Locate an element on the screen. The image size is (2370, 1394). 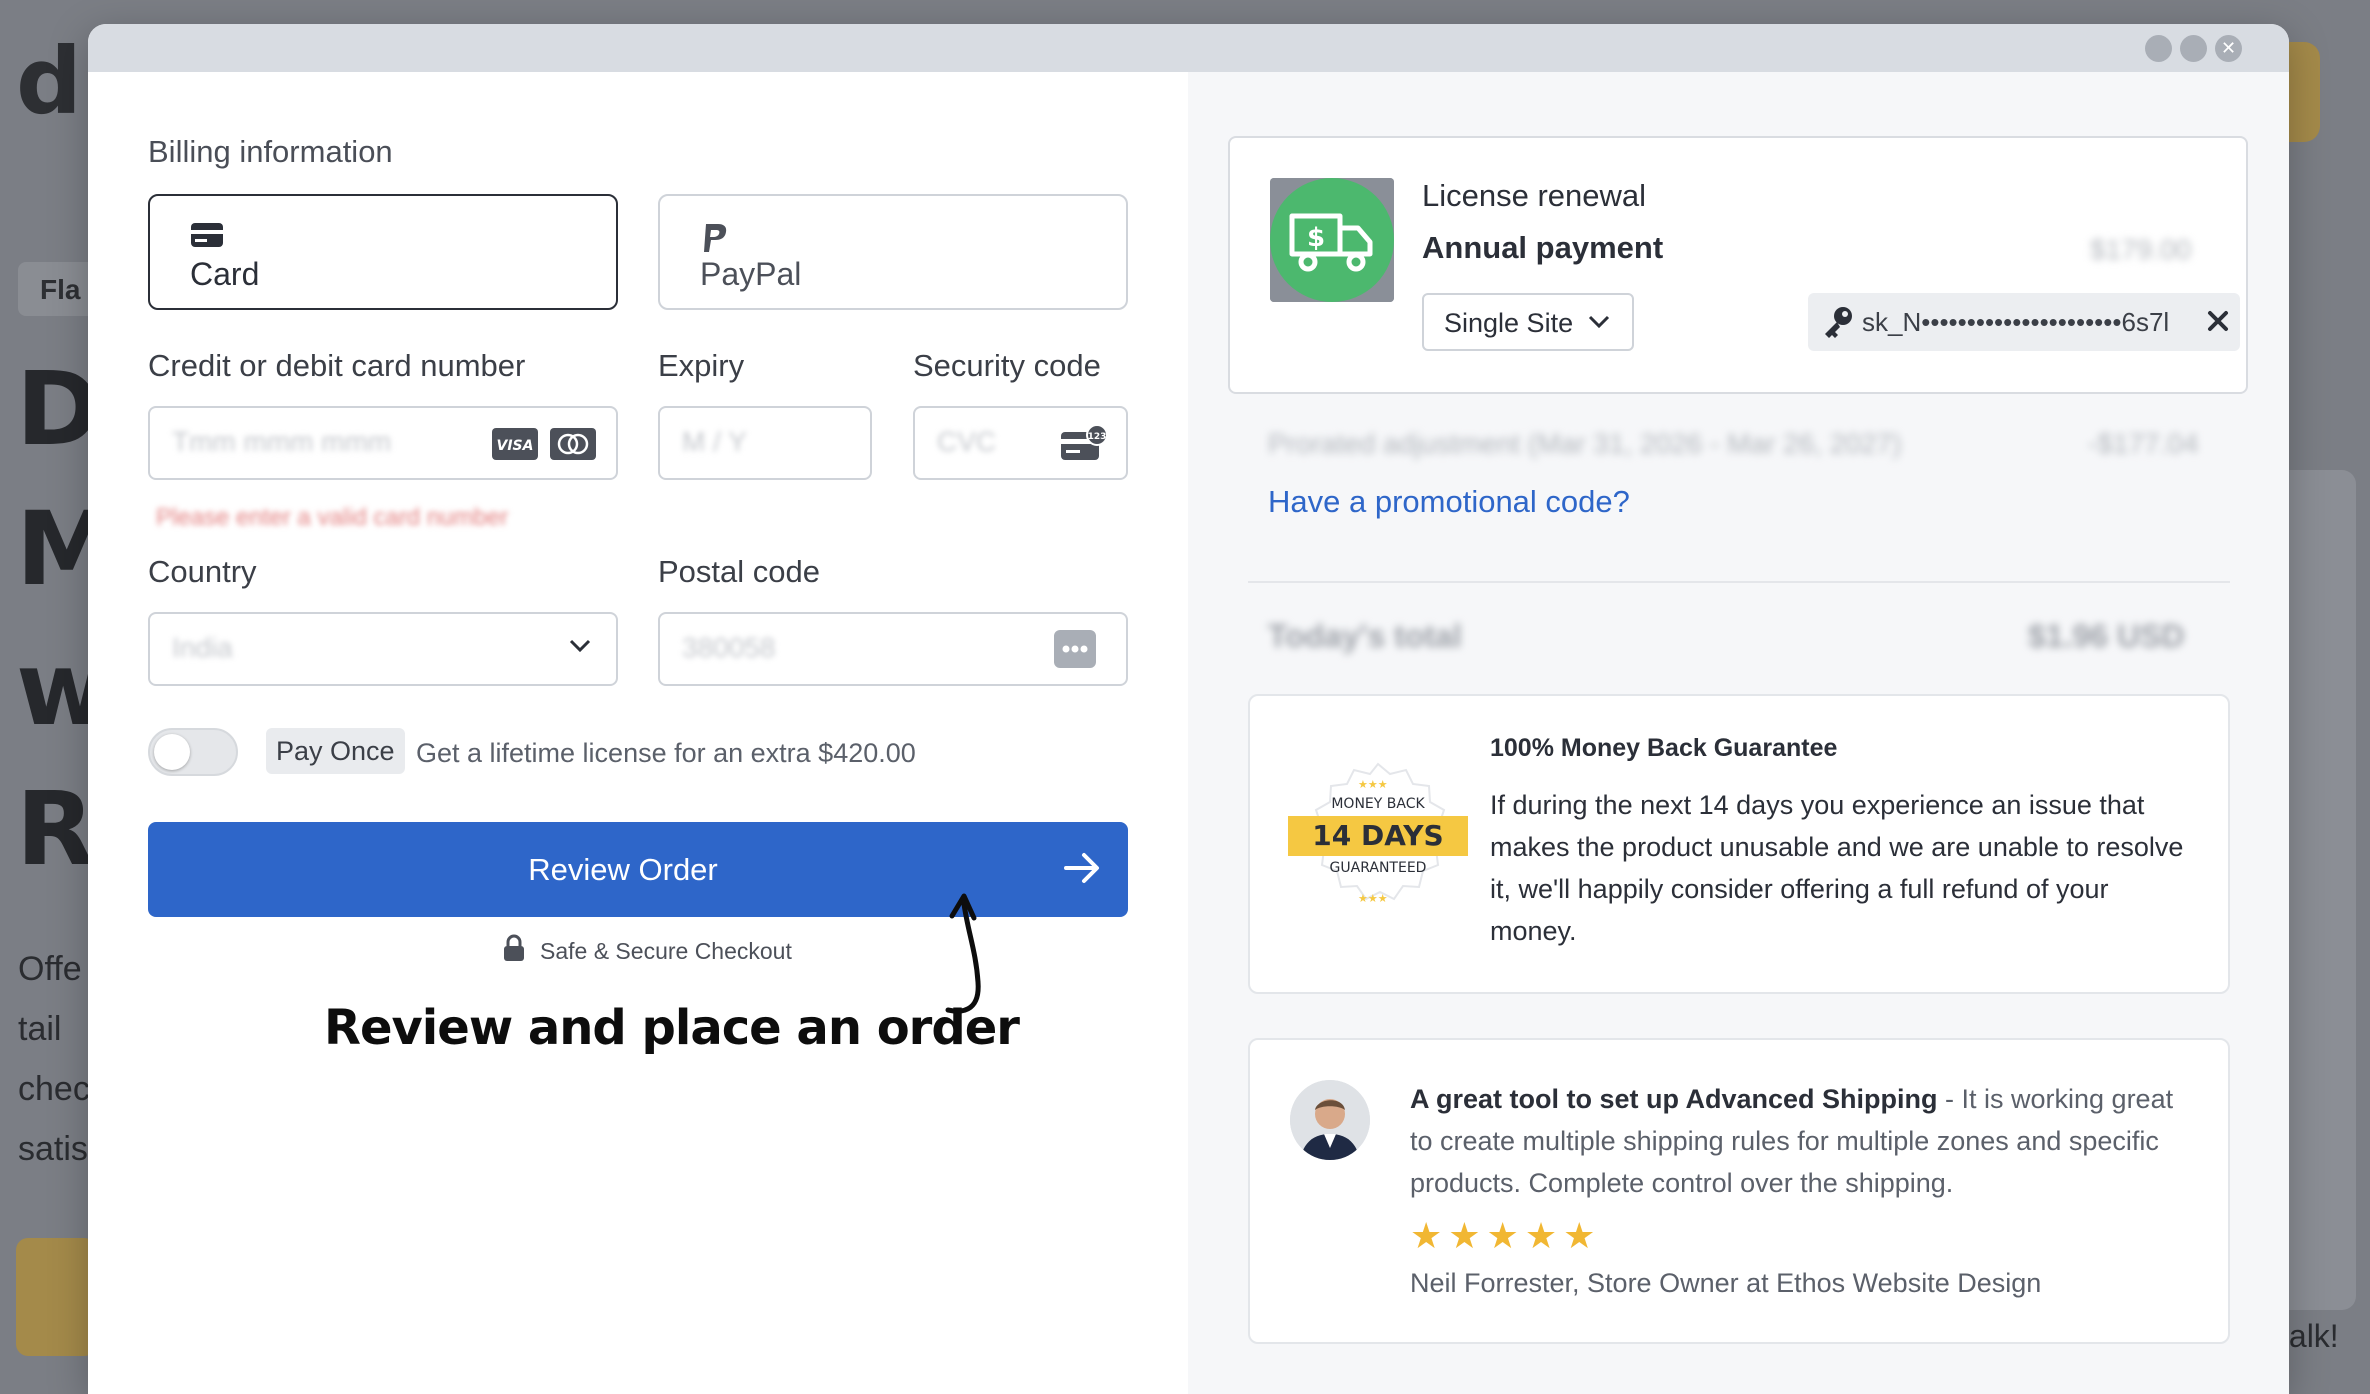
visa-icon: VISA is located at coordinates (515, 446).